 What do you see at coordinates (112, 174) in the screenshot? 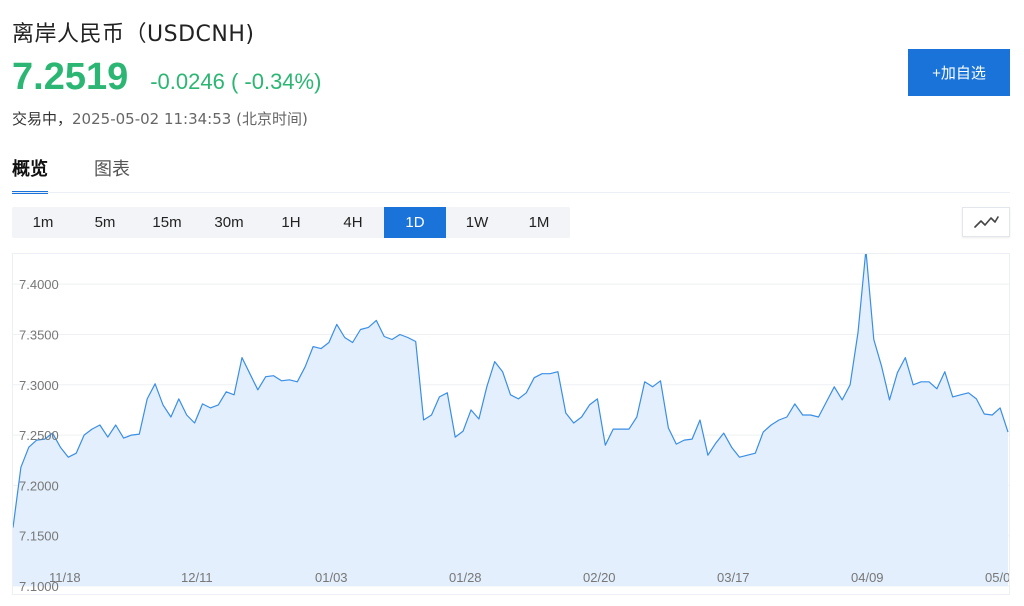
I see `tab-chart: 图表` at bounding box center [112, 174].